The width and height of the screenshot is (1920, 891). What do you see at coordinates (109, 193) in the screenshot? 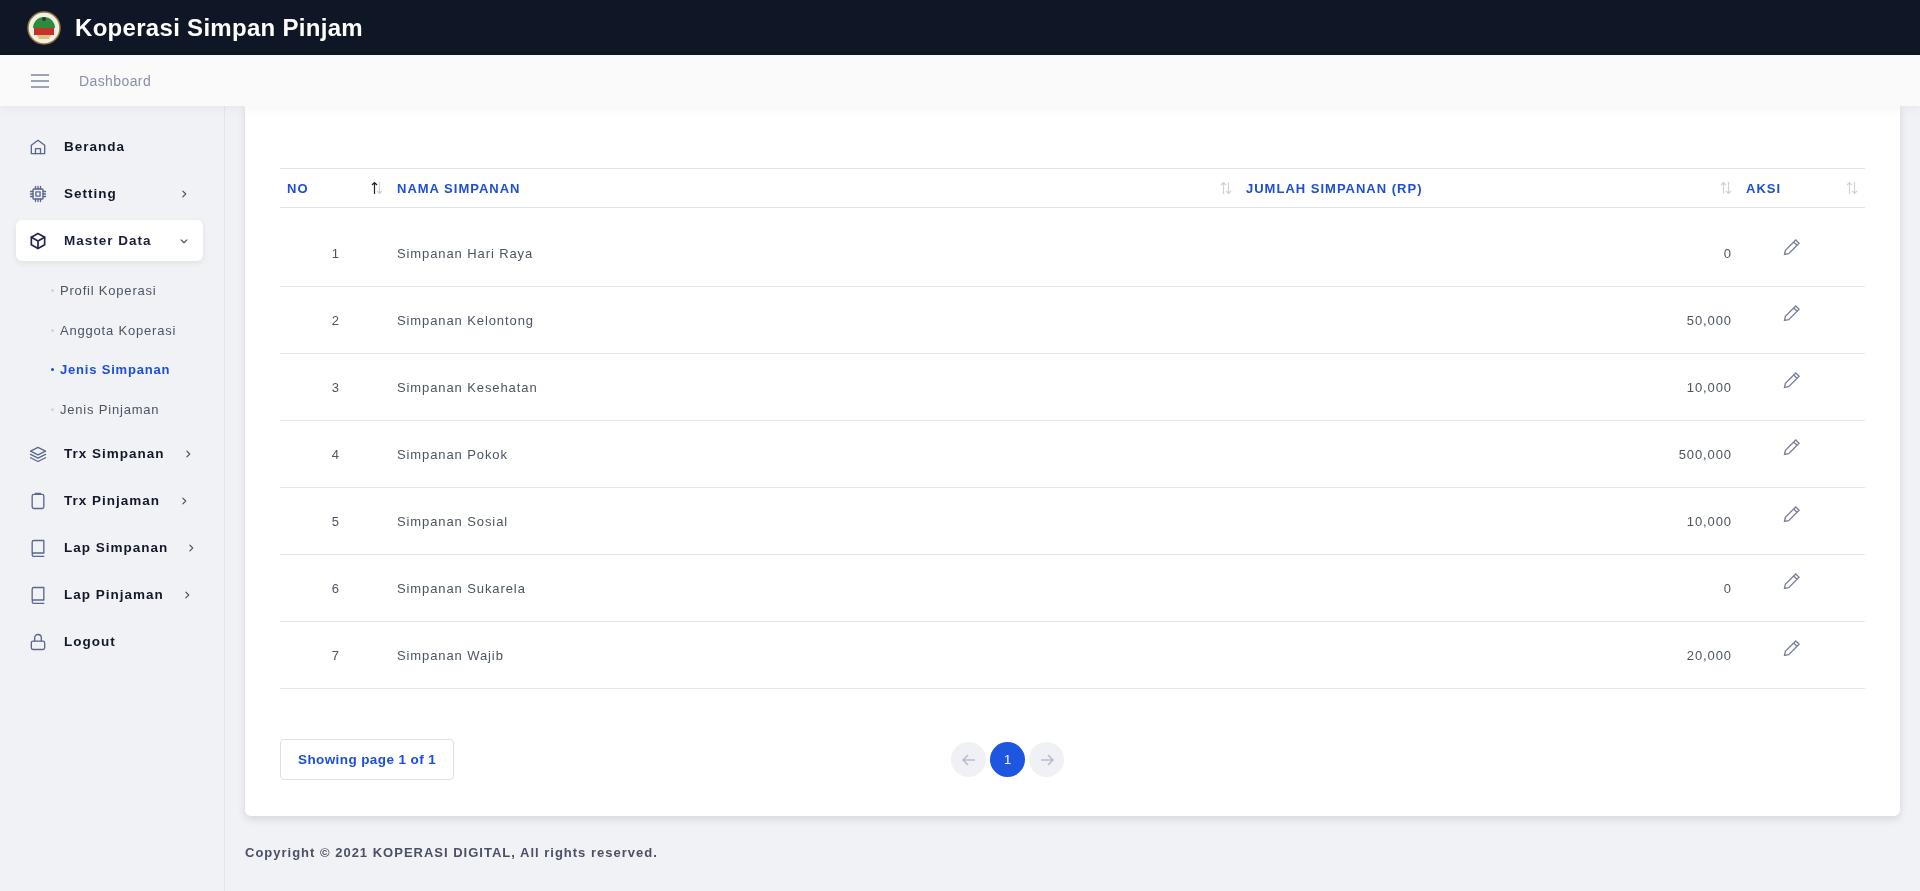
I see `sidebar-item: Setting` at bounding box center [109, 193].